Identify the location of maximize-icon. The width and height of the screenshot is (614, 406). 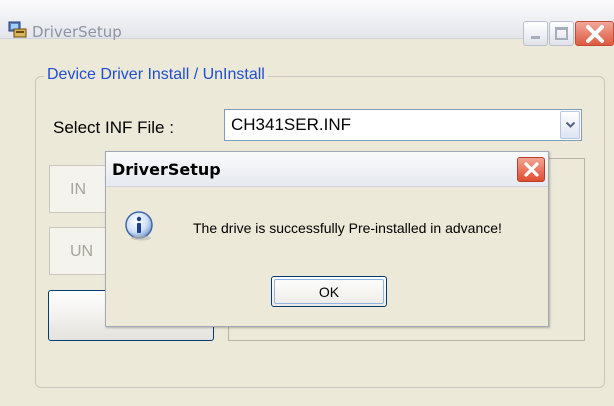
(561, 33).